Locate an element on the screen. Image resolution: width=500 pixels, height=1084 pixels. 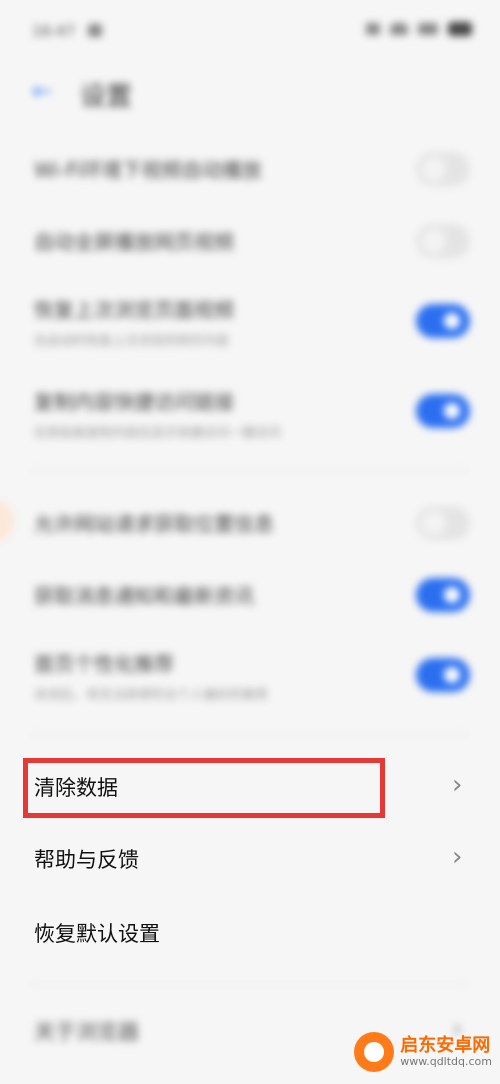
help-feedback-item: 帮助与反馈 › is located at coordinates (250, 860).